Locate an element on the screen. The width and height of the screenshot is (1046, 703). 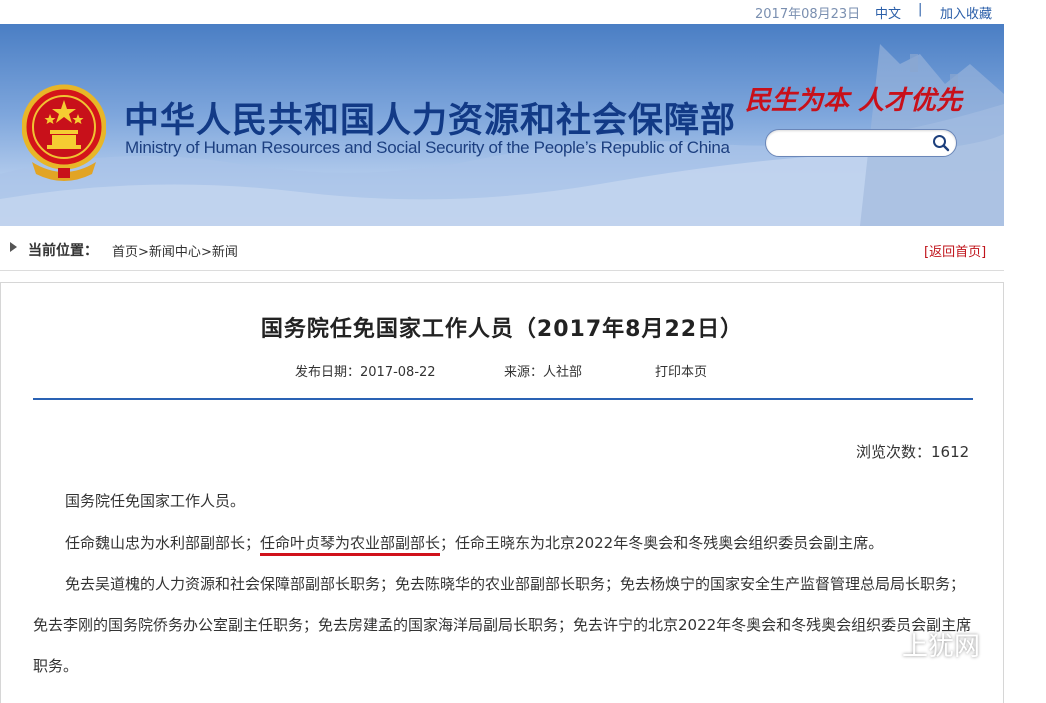
search-box is located at coordinates (861, 143).